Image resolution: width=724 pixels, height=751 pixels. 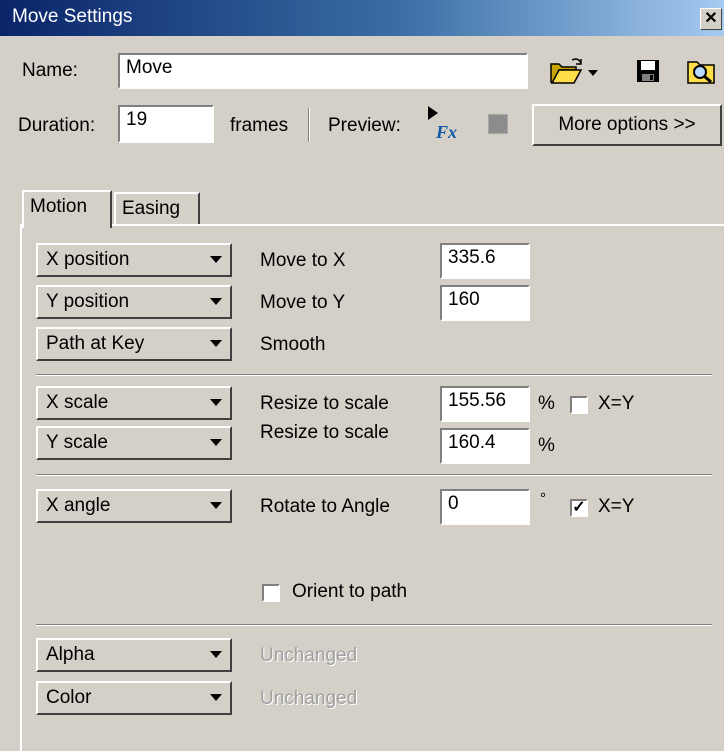 What do you see at coordinates (134, 506) in the screenshot?
I see `angle-dropdown: X angle` at bounding box center [134, 506].